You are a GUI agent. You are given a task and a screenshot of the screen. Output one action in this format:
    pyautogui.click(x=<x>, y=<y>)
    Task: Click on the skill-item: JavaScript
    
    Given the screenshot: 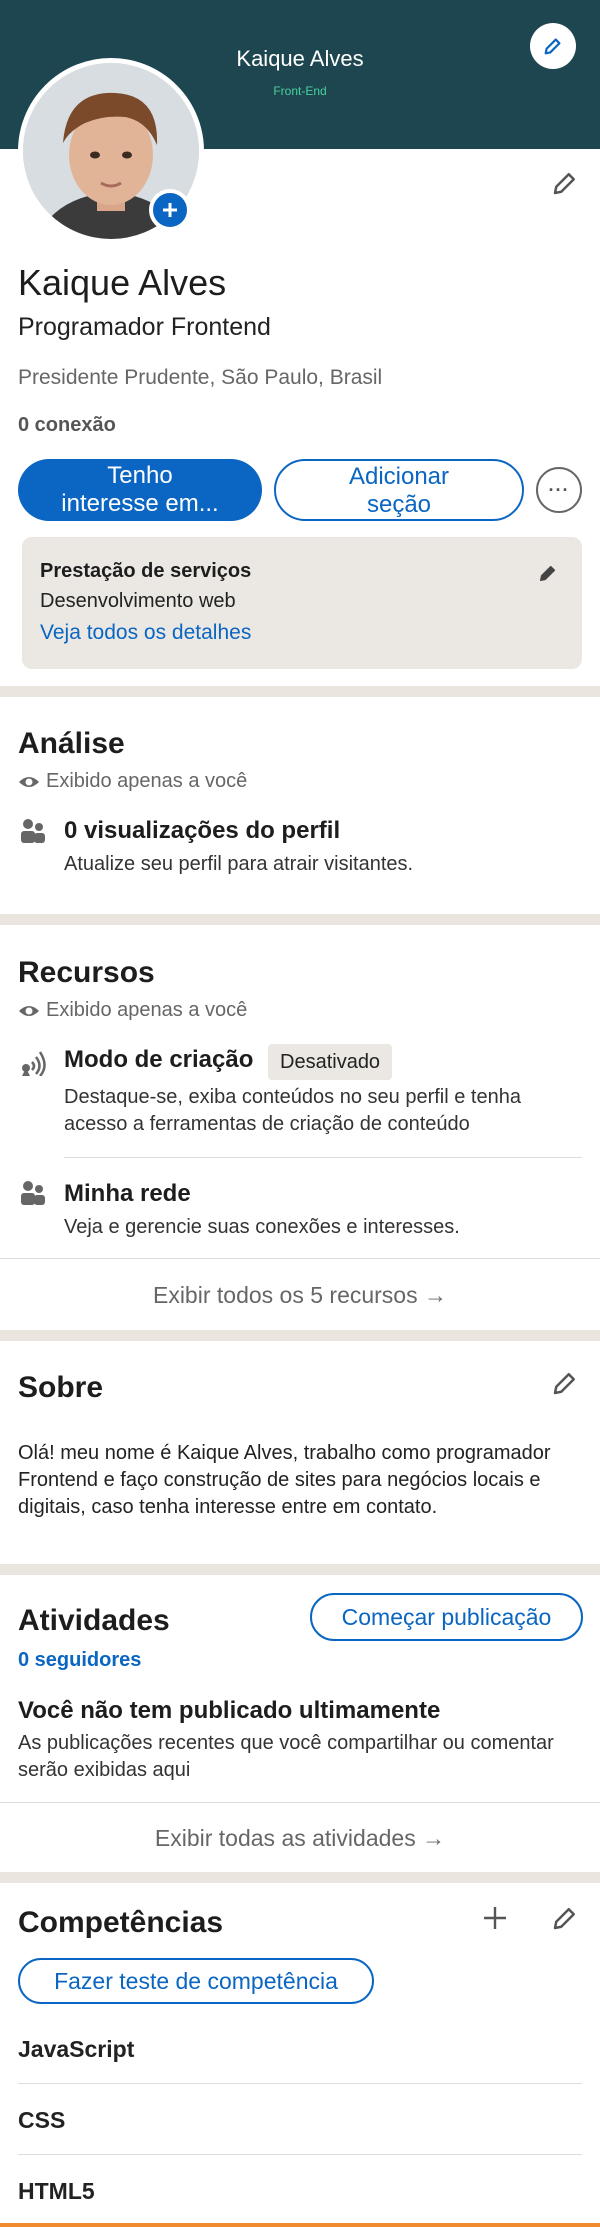 What is the action you would take?
    pyautogui.click(x=76, y=2049)
    